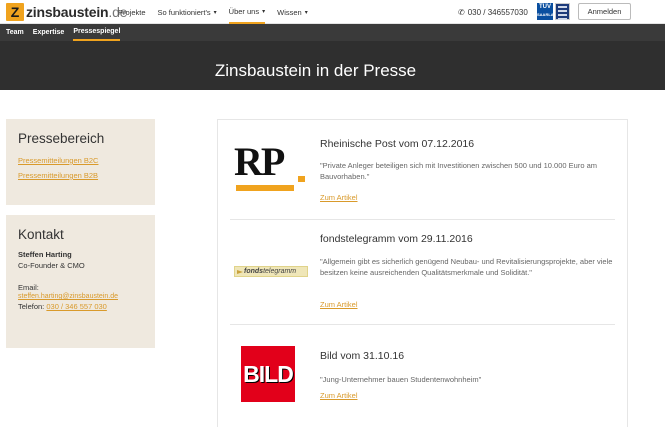 This screenshot has height=427, width=665. I want to click on page-title: Zinsbaustein in der Presse, so click(315, 70).